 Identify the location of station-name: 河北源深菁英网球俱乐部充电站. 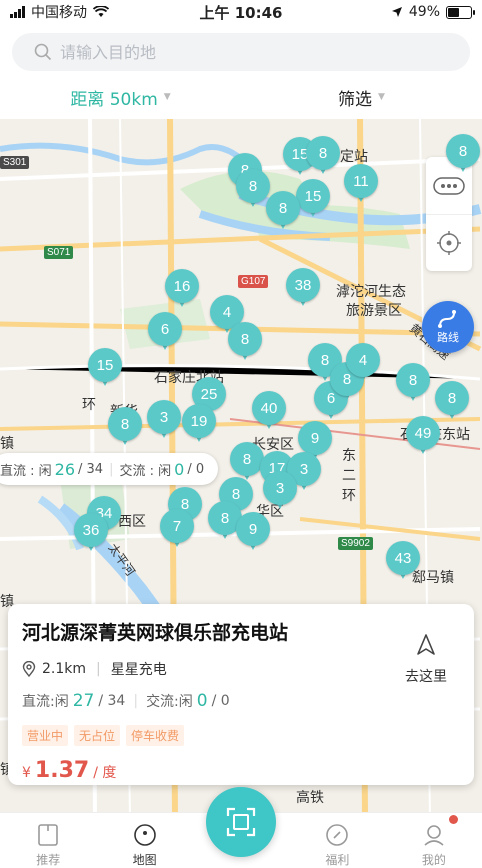
(155, 633).